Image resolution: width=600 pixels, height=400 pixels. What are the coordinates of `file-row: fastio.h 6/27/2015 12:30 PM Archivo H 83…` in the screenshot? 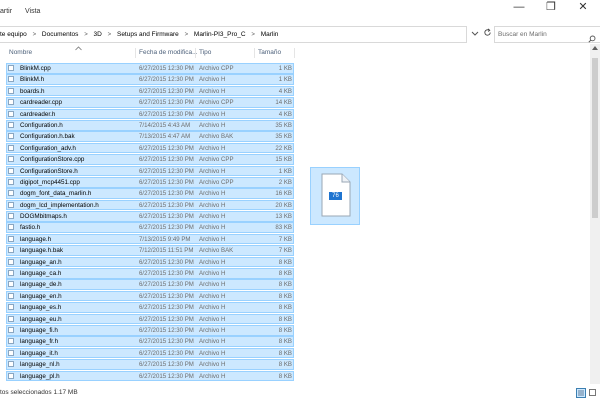 It's located at (295, 228).